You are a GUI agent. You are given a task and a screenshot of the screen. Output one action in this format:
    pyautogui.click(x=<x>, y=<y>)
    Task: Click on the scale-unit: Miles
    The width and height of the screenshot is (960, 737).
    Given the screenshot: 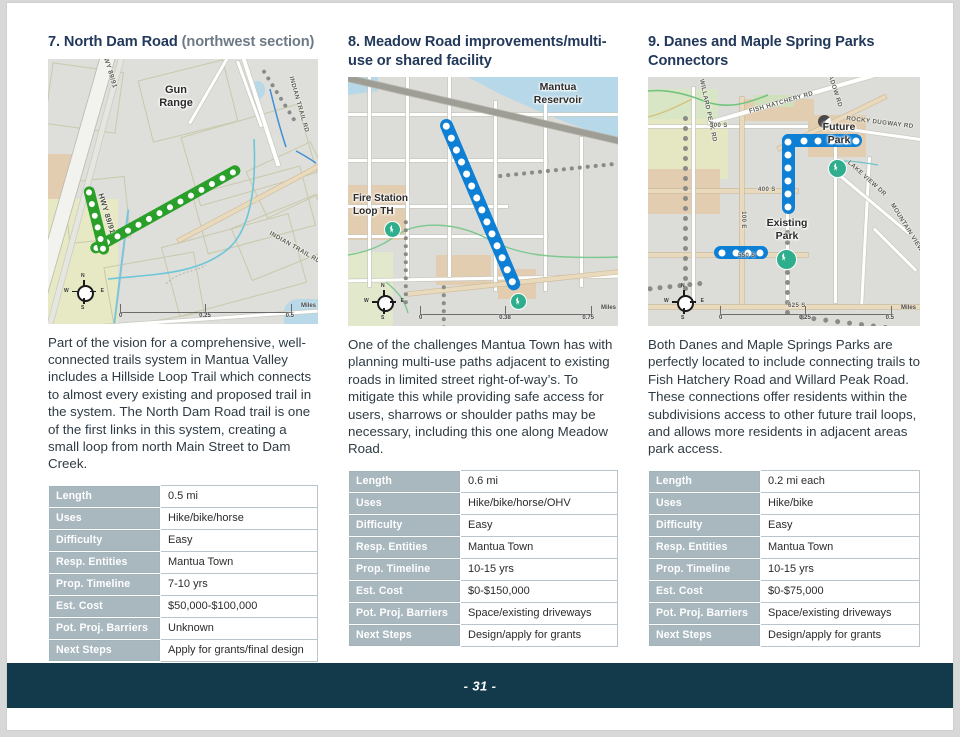 What is the action you would take?
    pyautogui.click(x=308, y=305)
    